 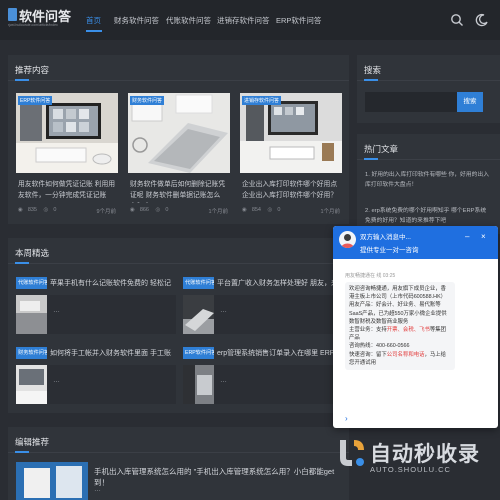 I want to click on nav-active-indicator, so click(x=94, y=31).